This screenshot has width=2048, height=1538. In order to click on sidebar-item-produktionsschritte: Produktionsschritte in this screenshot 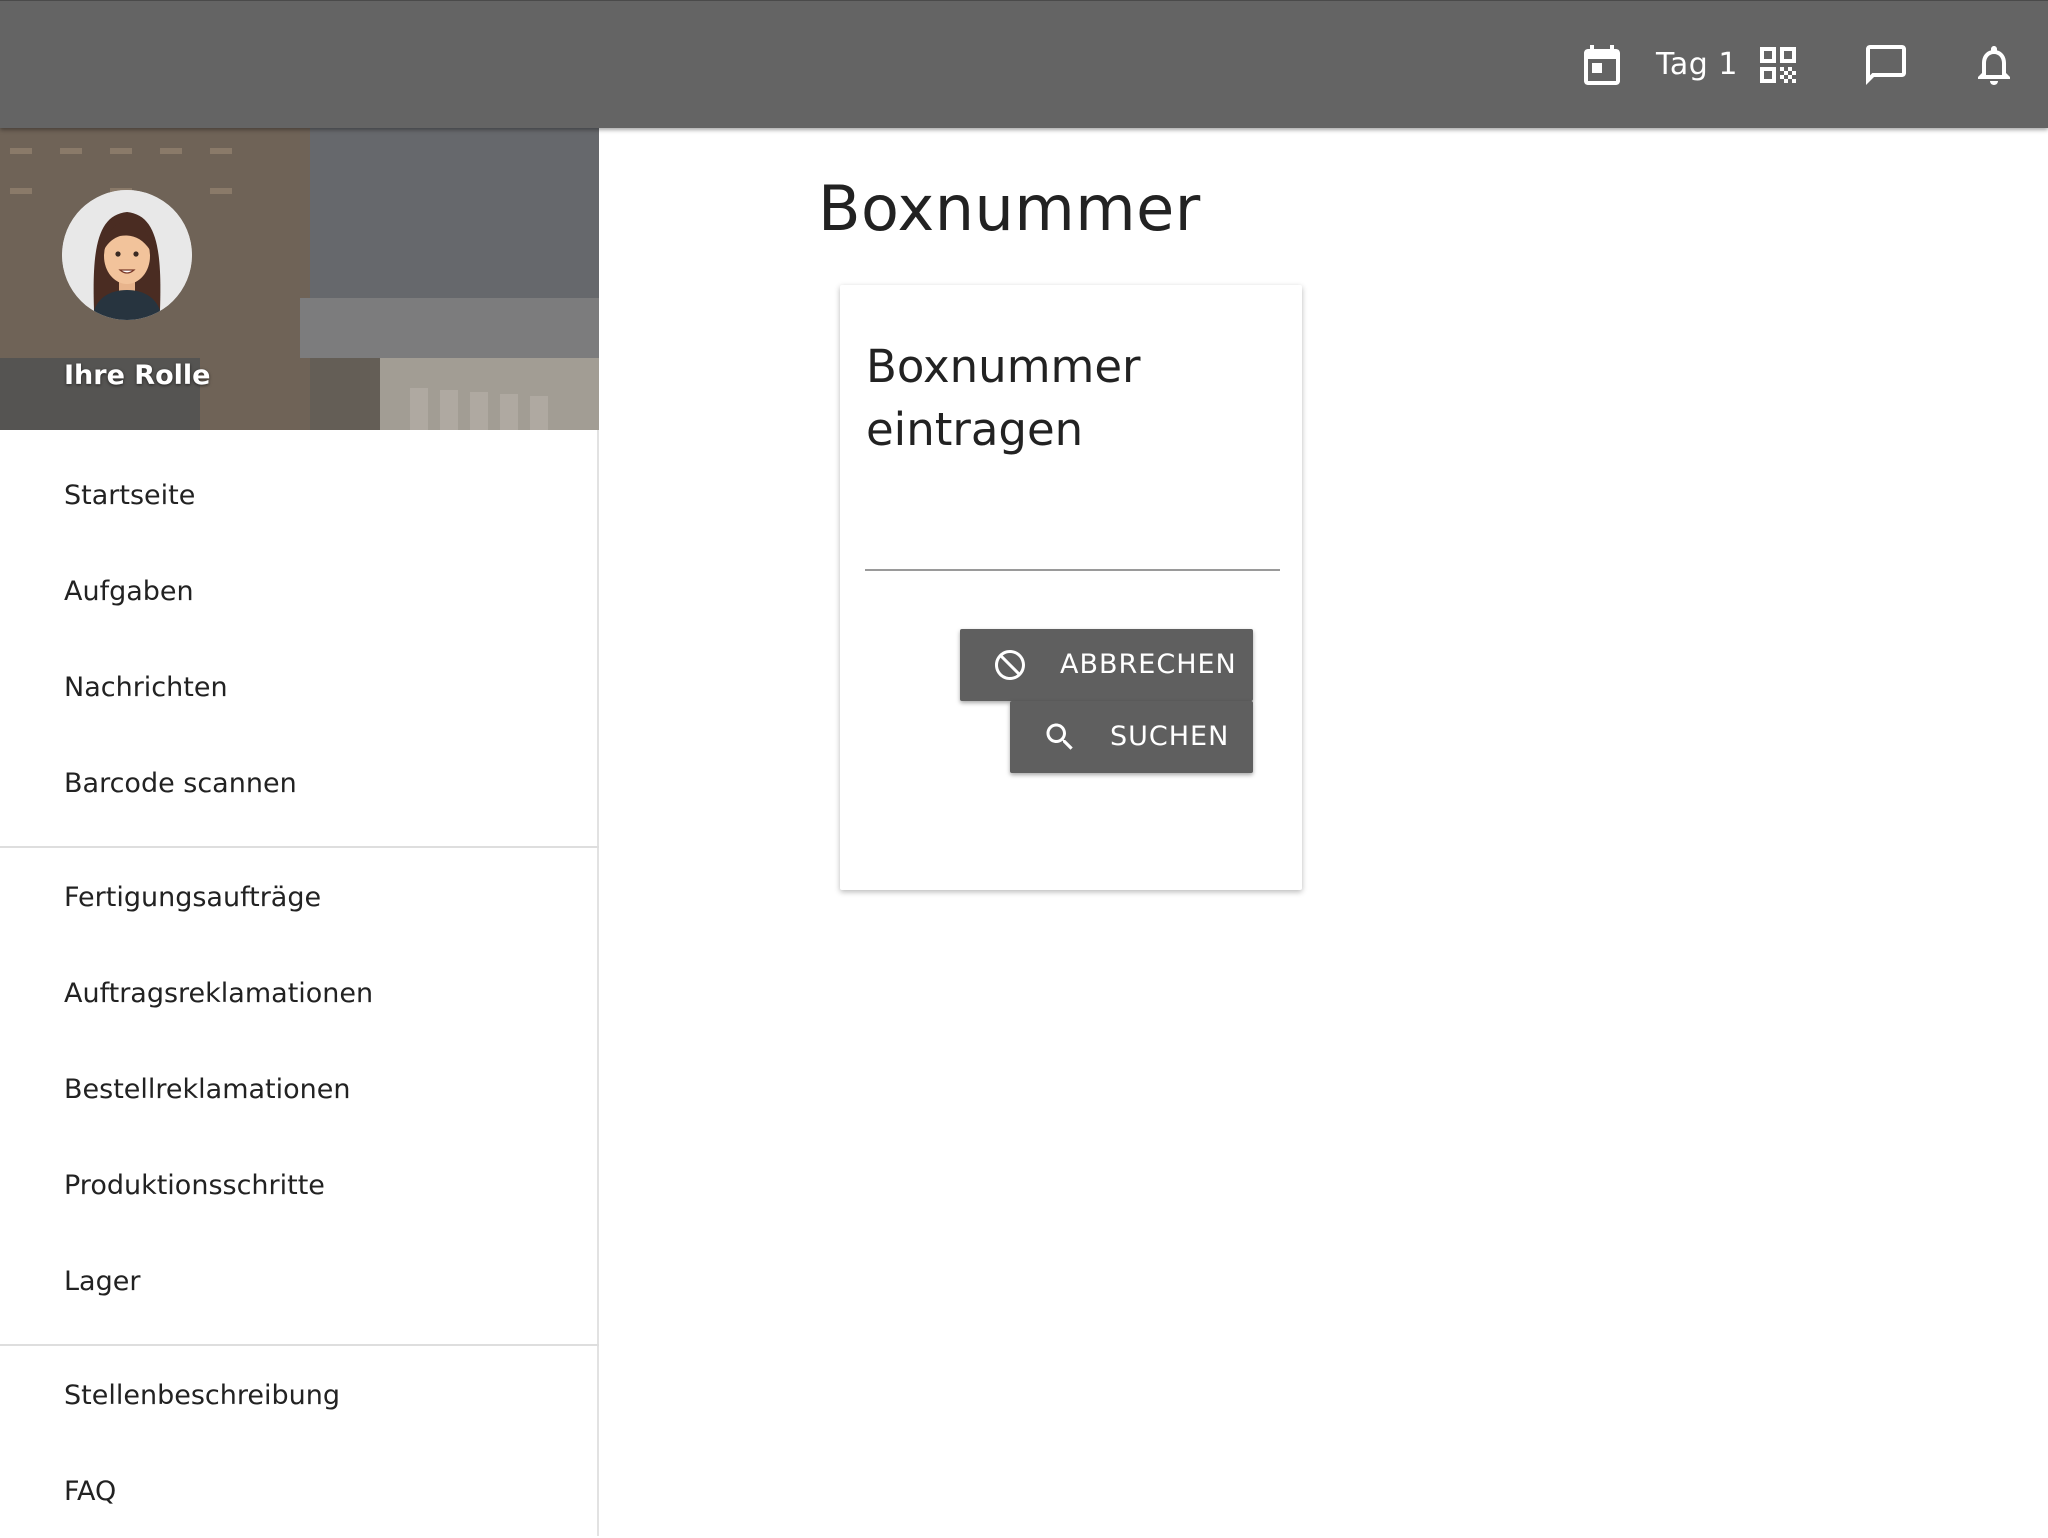, I will do `click(299, 1186)`.